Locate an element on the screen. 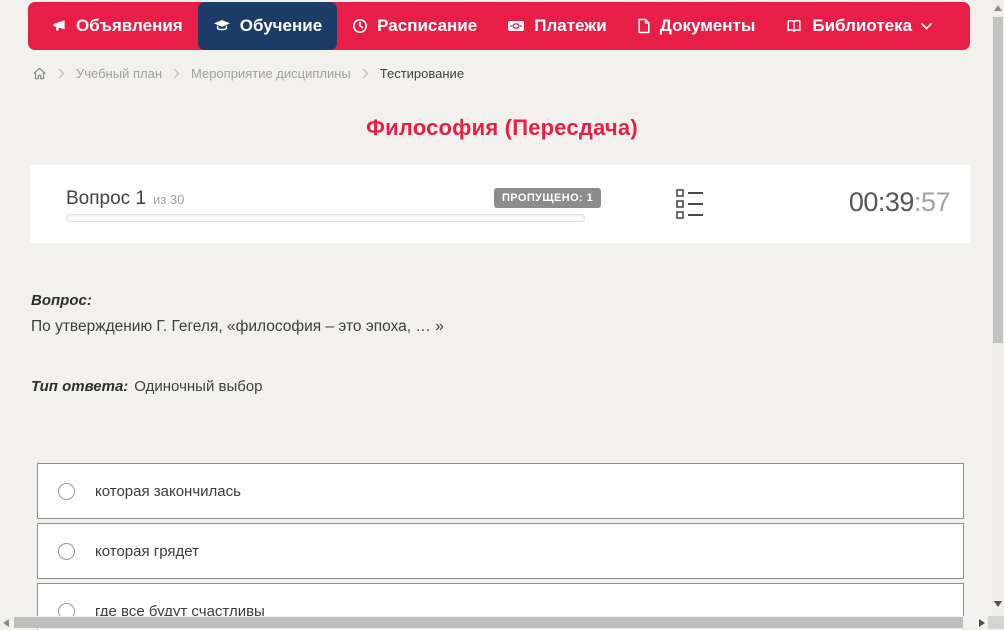 The width and height of the screenshot is (1004, 630). progress-bar is located at coordinates (325, 218).